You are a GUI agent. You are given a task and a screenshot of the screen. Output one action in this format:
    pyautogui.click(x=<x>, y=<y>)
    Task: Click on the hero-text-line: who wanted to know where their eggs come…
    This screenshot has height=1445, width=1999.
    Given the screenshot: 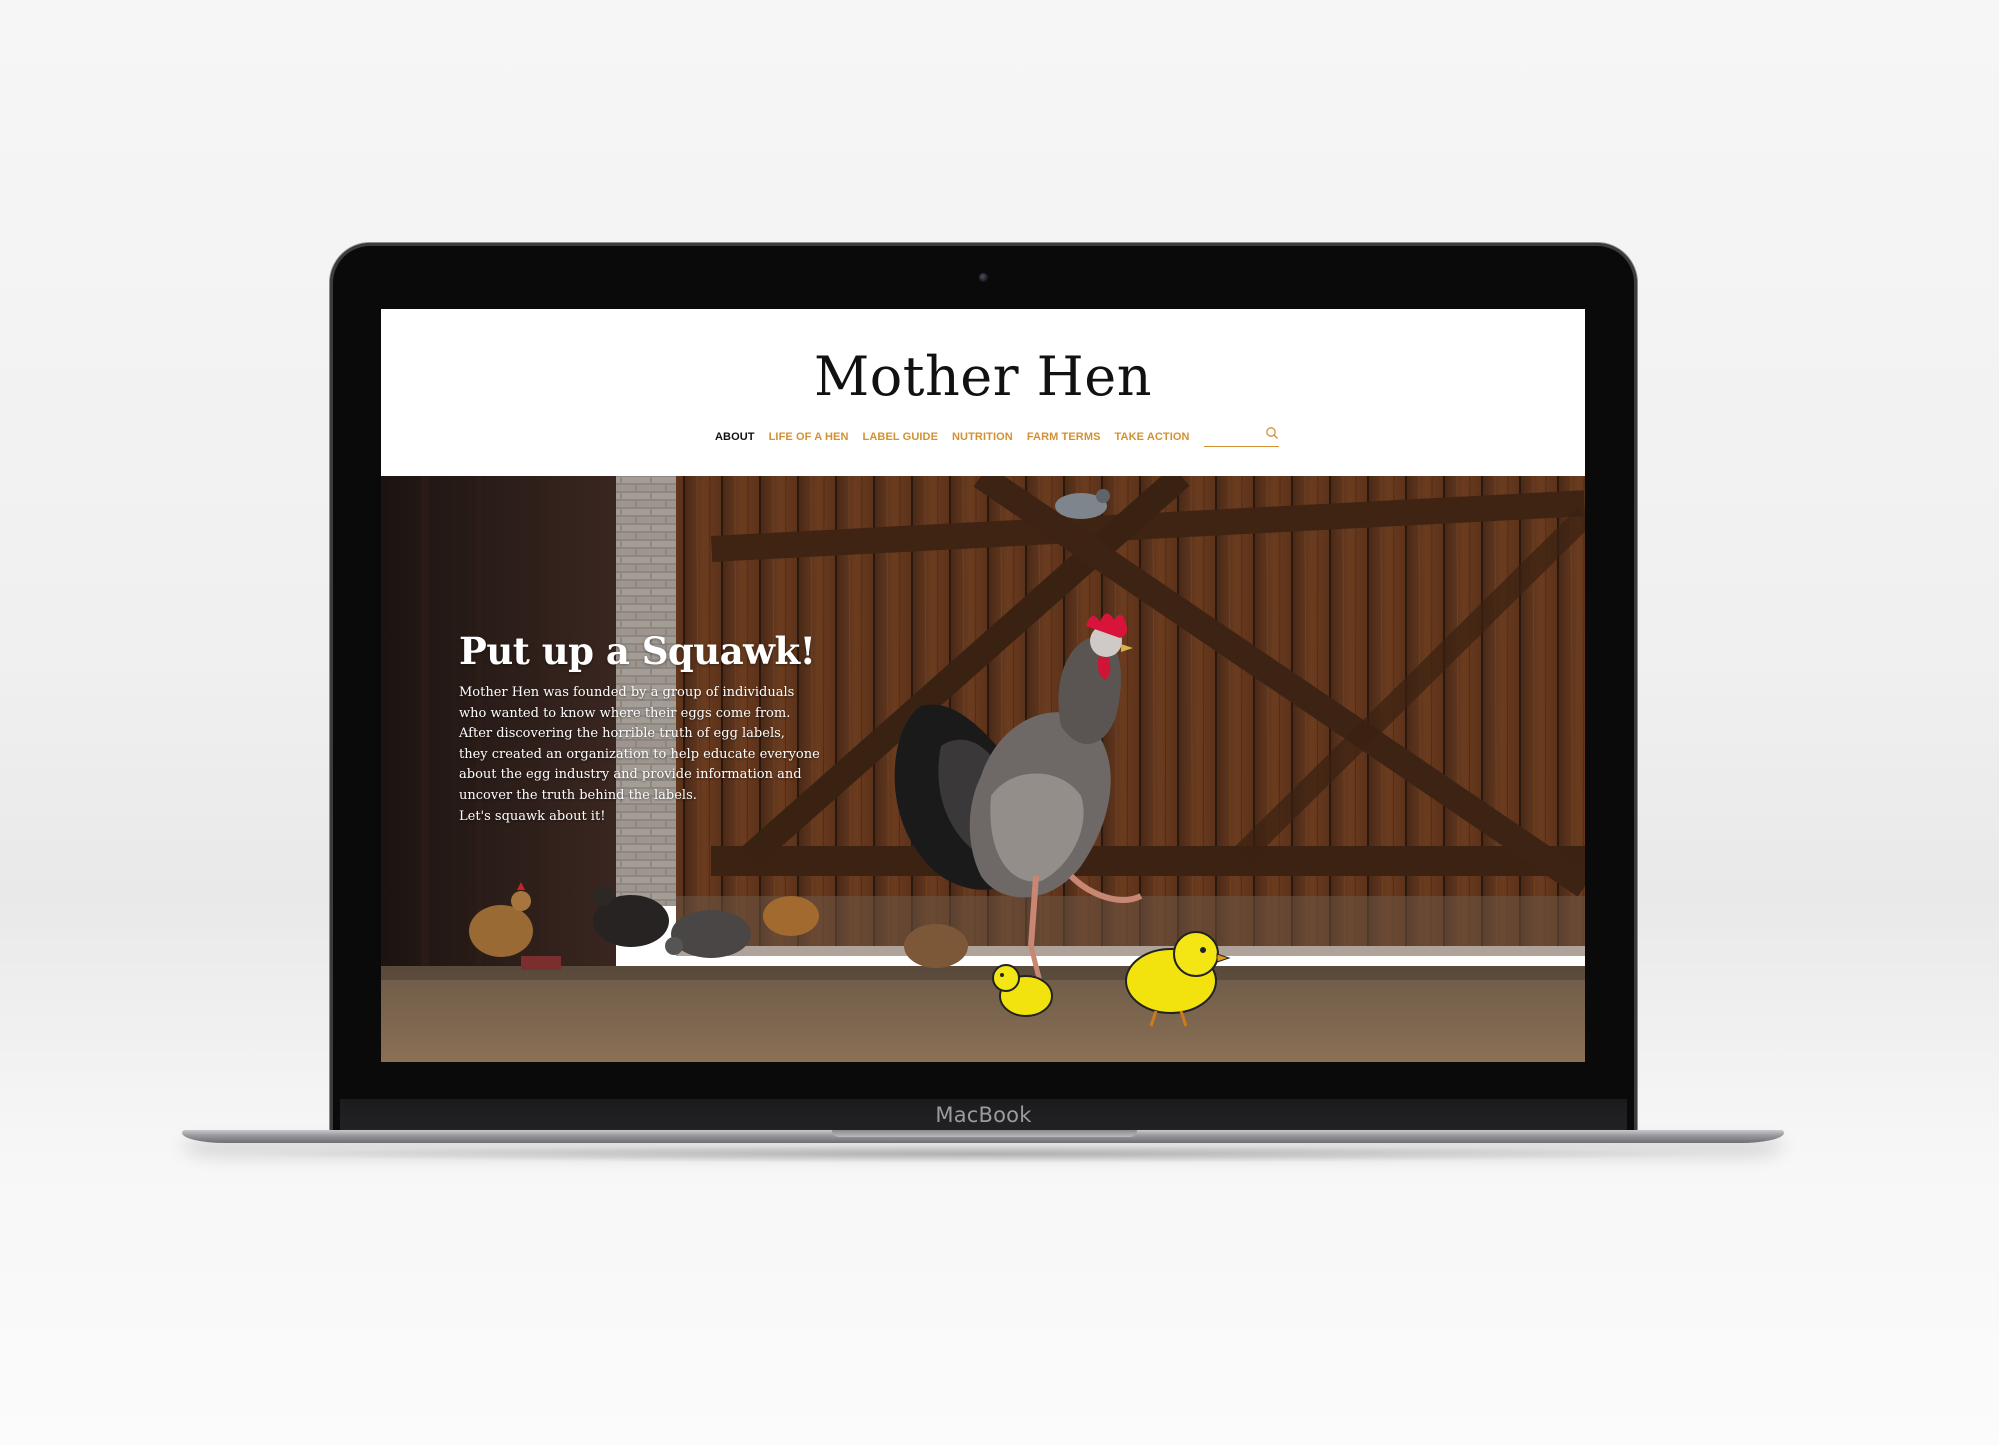 What is the action you would take?
    pyautogui.click(x=625, y=713)
    